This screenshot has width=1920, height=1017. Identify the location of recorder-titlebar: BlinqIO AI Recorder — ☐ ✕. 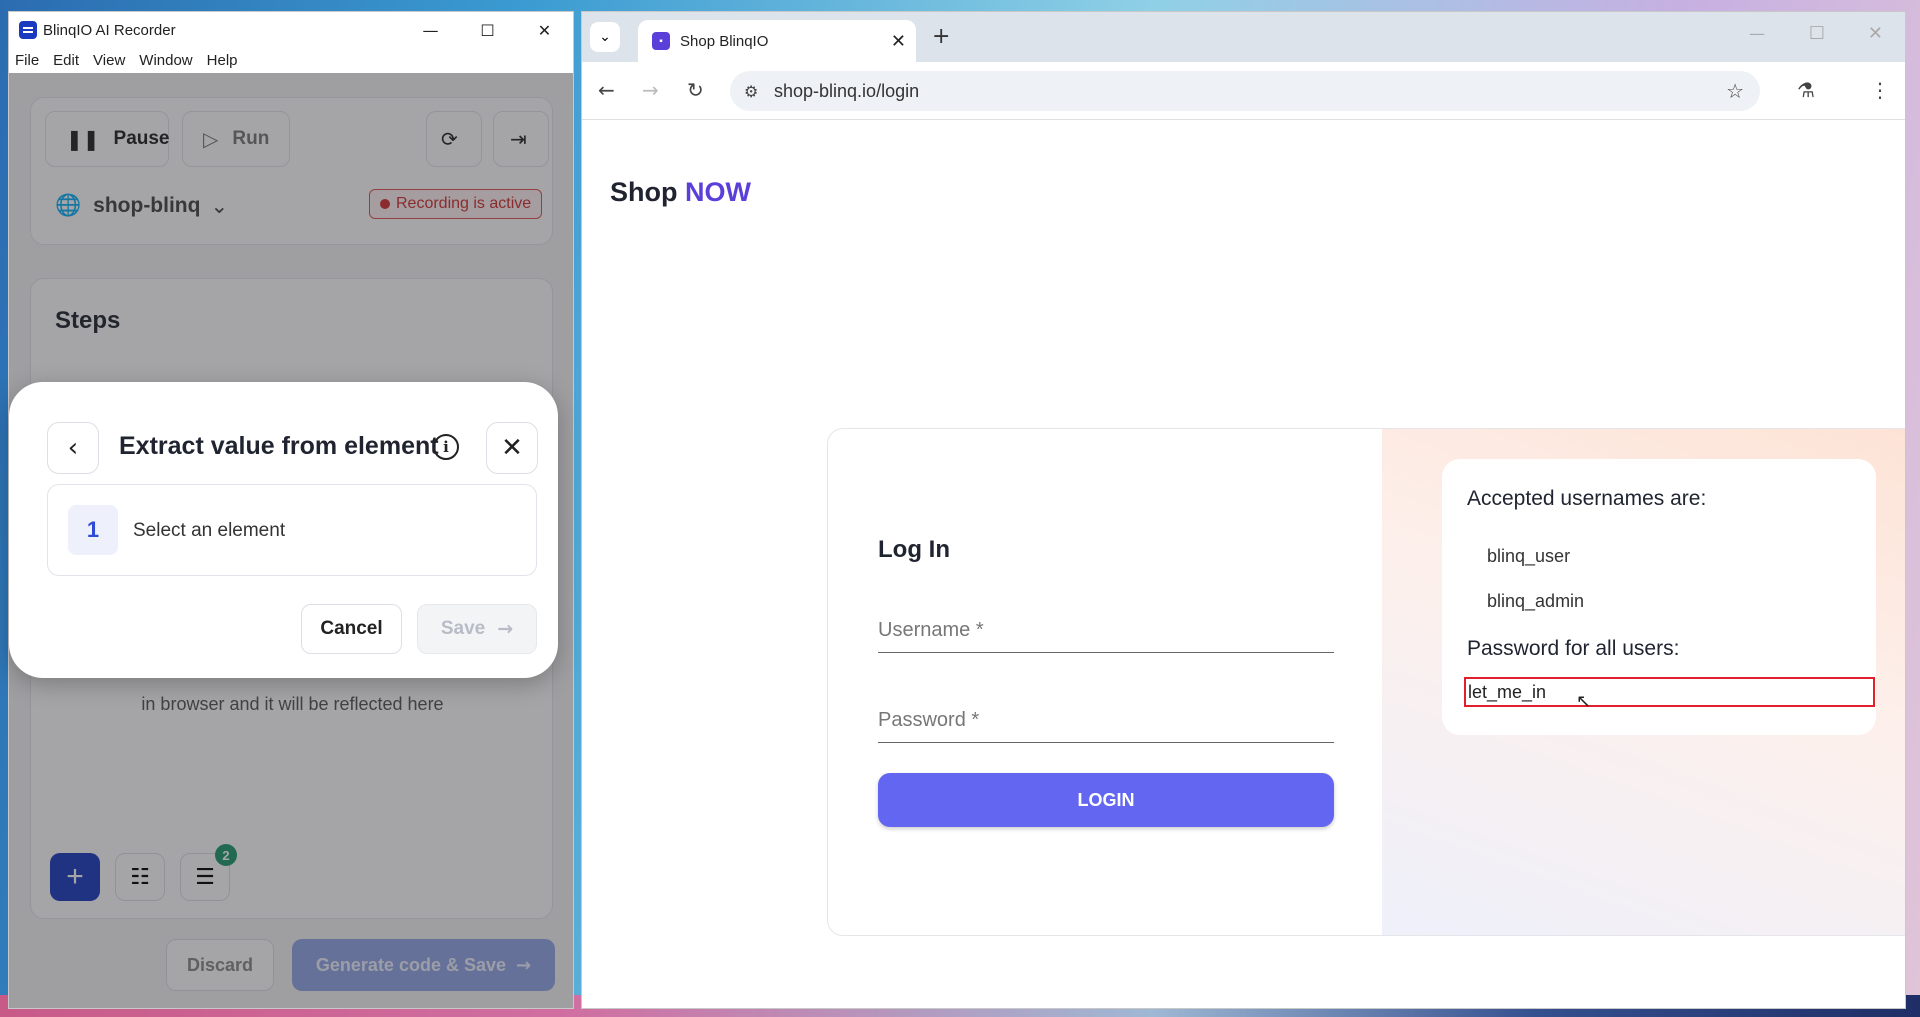
(291, 30).